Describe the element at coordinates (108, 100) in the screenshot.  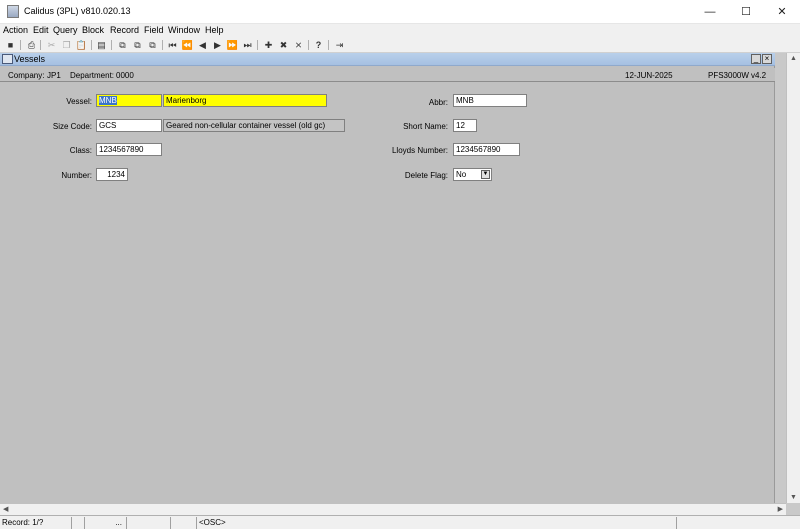
I see `vessel-code-value: MNB` at that location.